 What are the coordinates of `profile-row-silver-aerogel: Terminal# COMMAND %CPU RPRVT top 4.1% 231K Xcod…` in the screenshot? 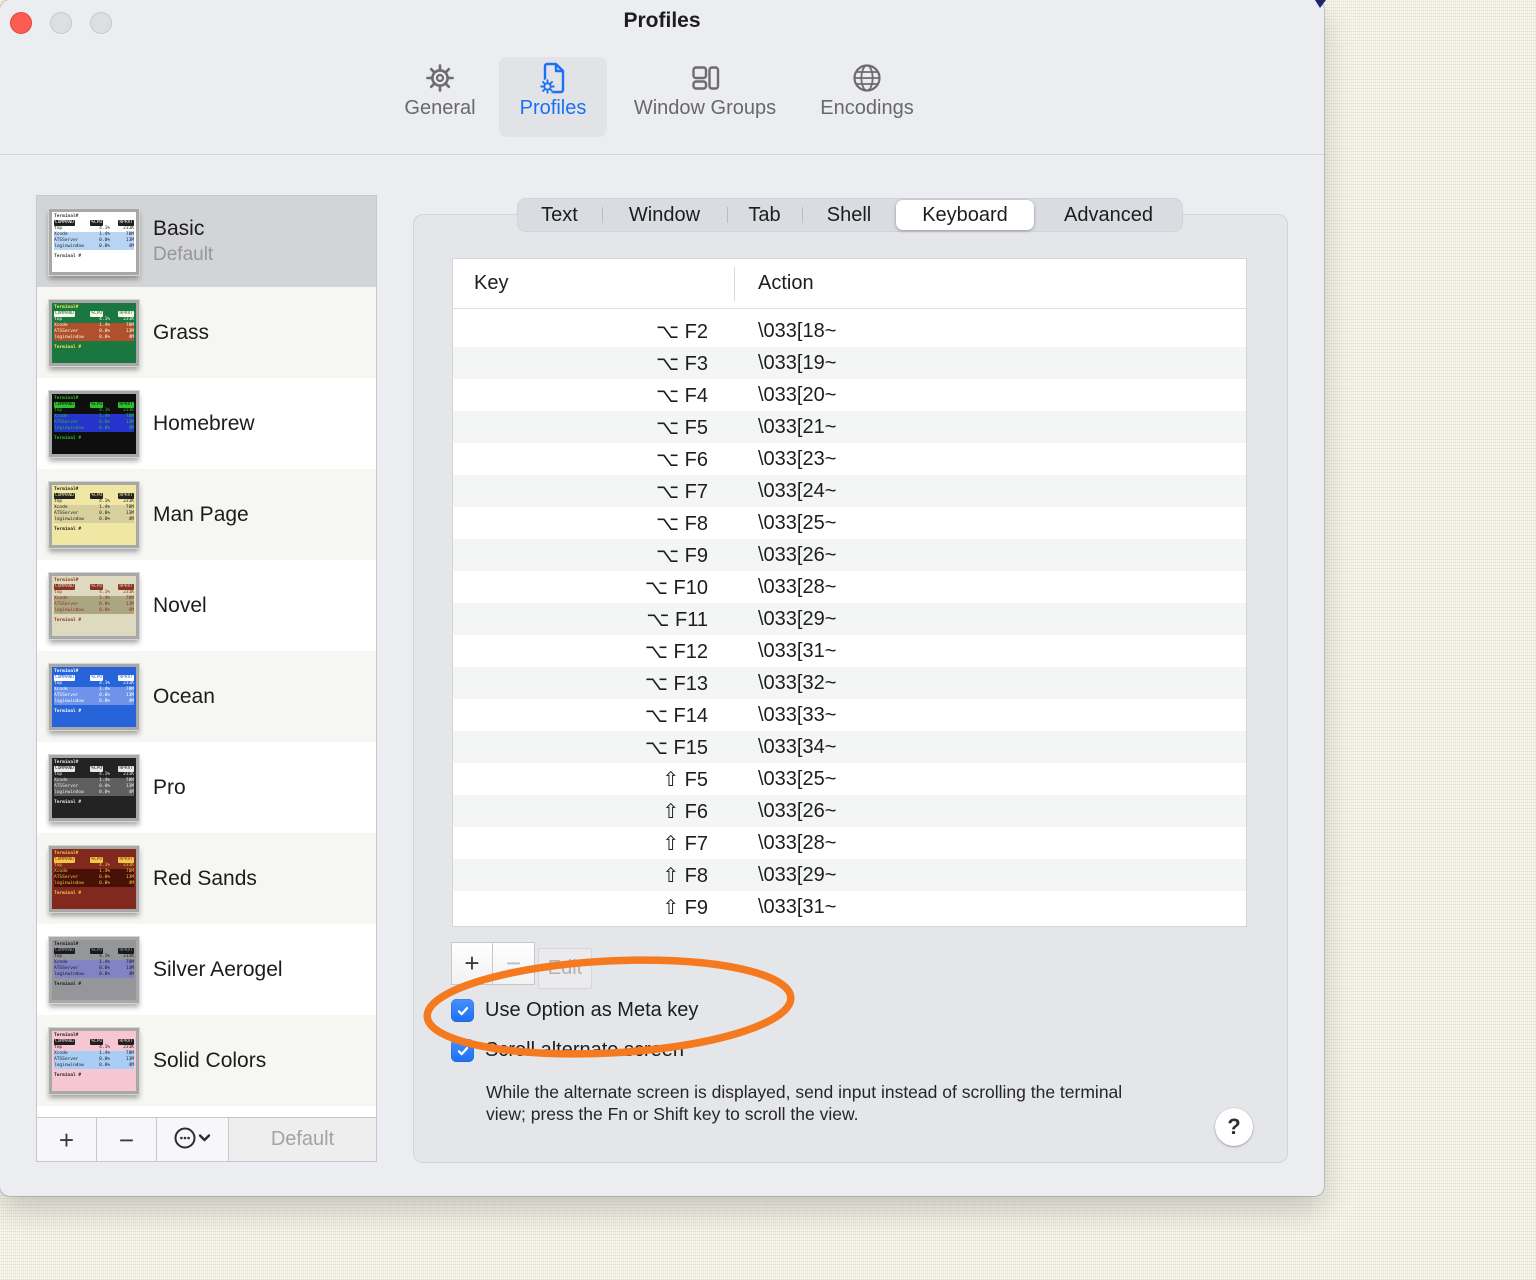 It's located at (206, 969).